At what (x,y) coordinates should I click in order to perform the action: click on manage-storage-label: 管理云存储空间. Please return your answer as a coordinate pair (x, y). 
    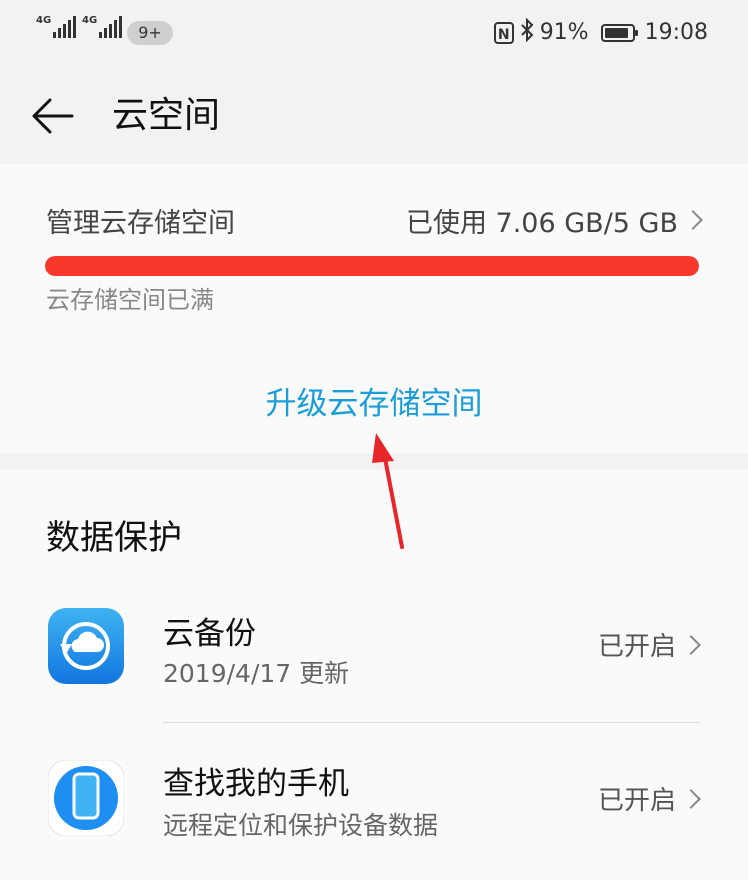
    Looking at the image, I should click on (140, 223).